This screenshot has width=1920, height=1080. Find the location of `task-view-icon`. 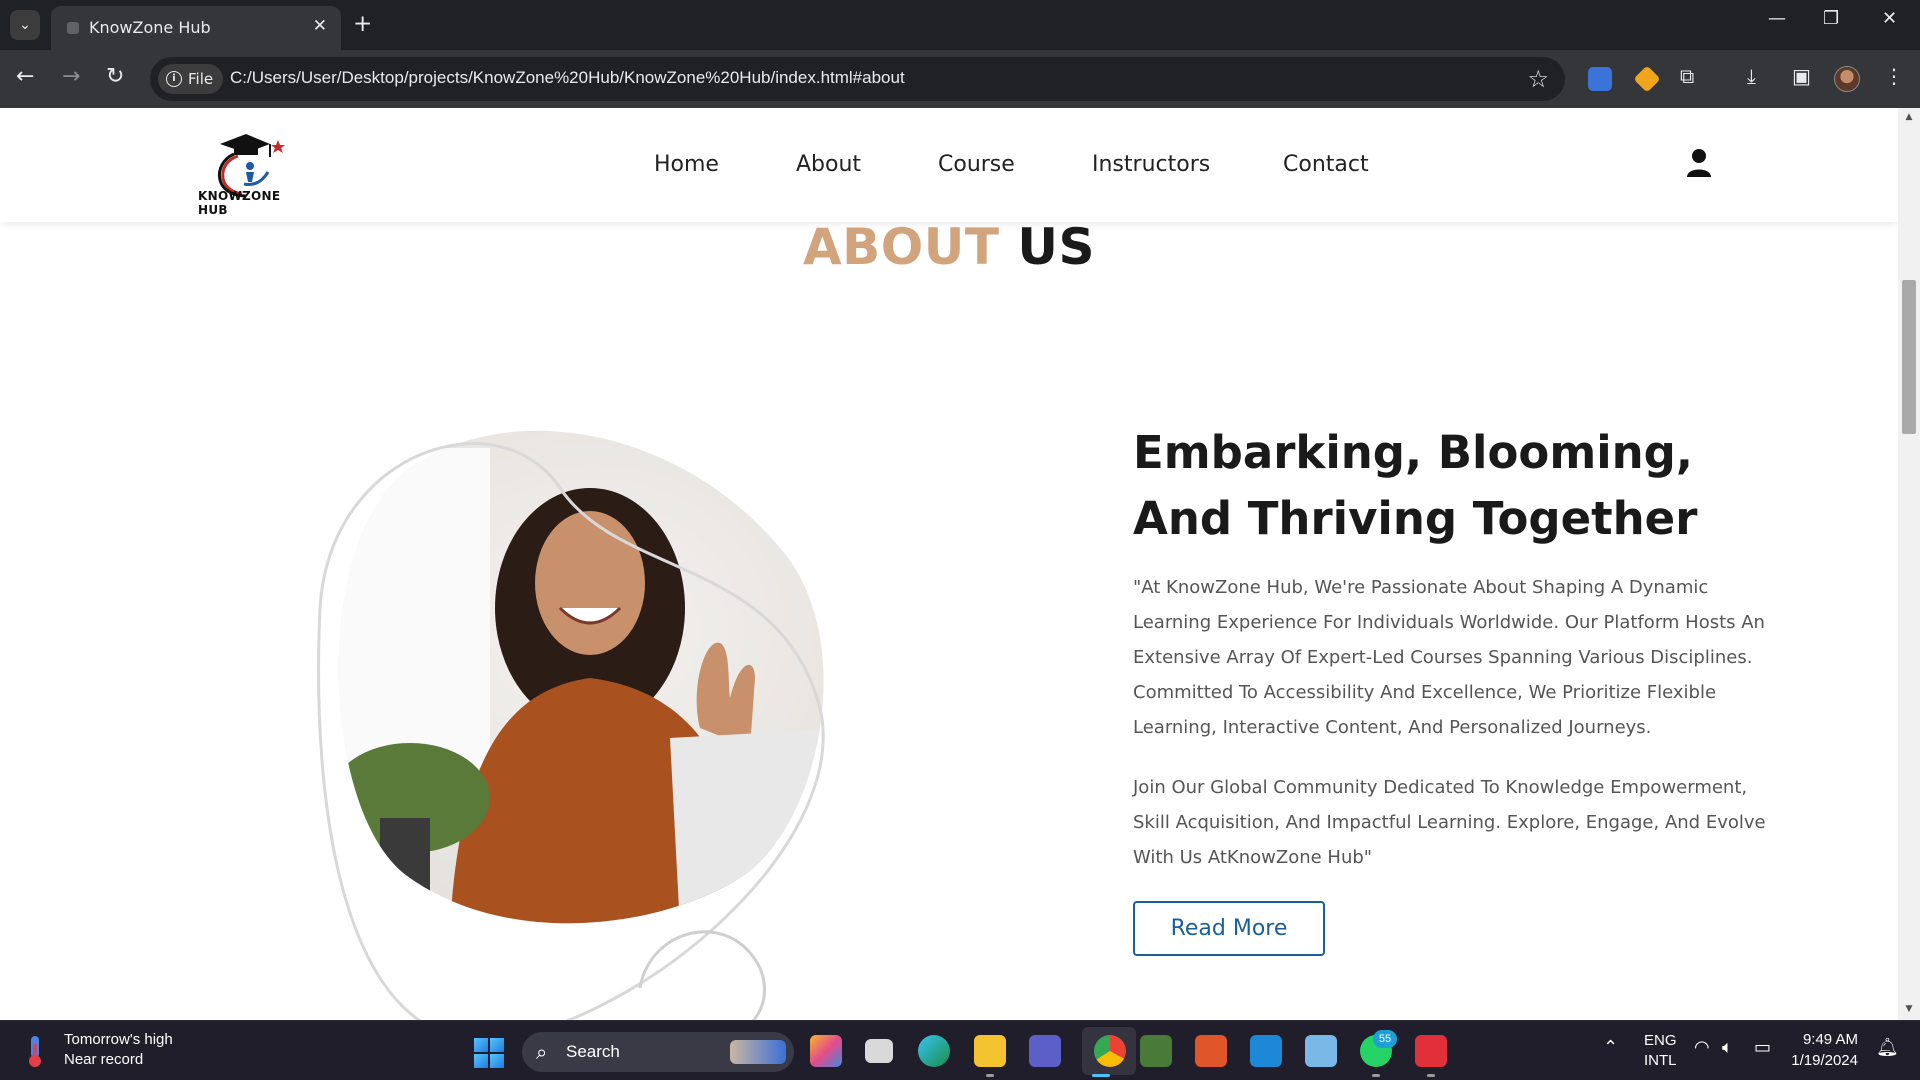

task-view-icon is located at coordinates (879, 1051).